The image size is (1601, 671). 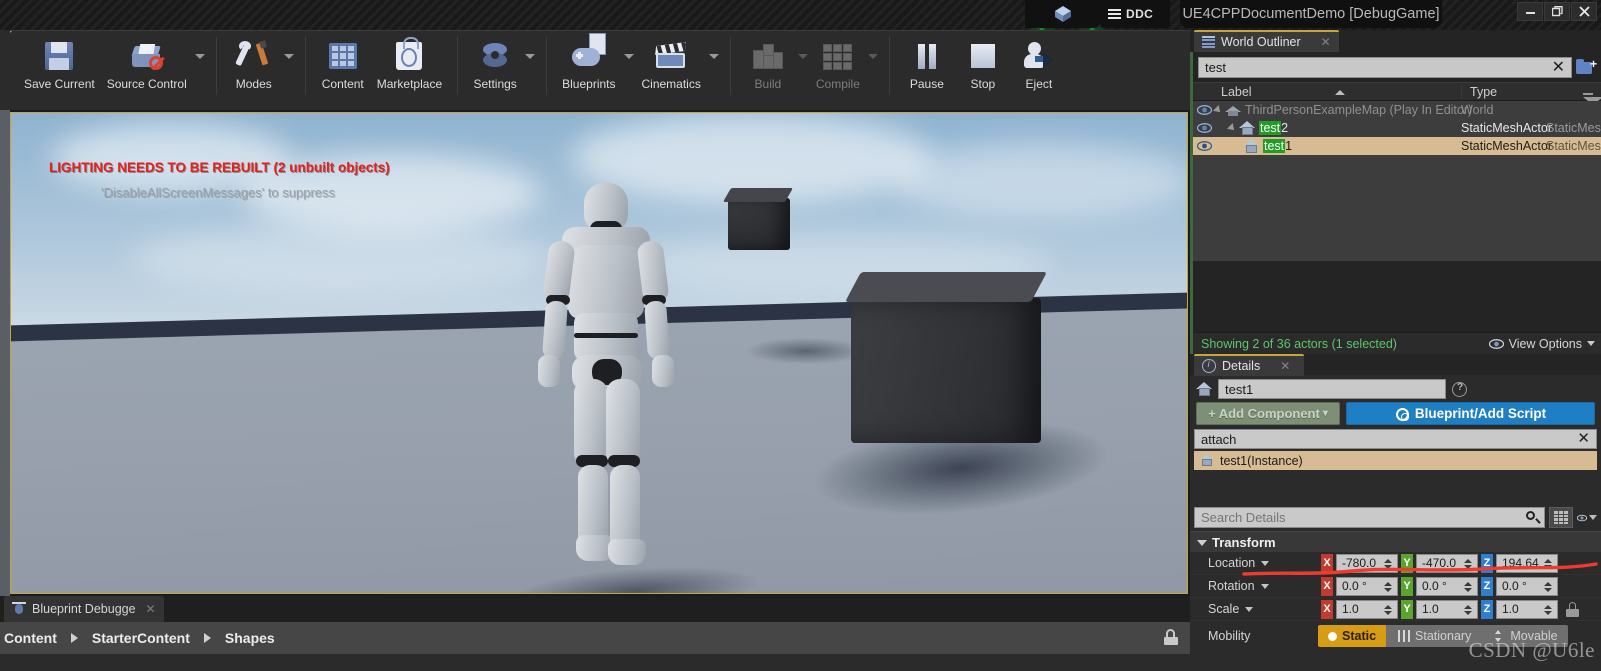 I want to click on outliner-search-input, so click(x=1385, y=67).